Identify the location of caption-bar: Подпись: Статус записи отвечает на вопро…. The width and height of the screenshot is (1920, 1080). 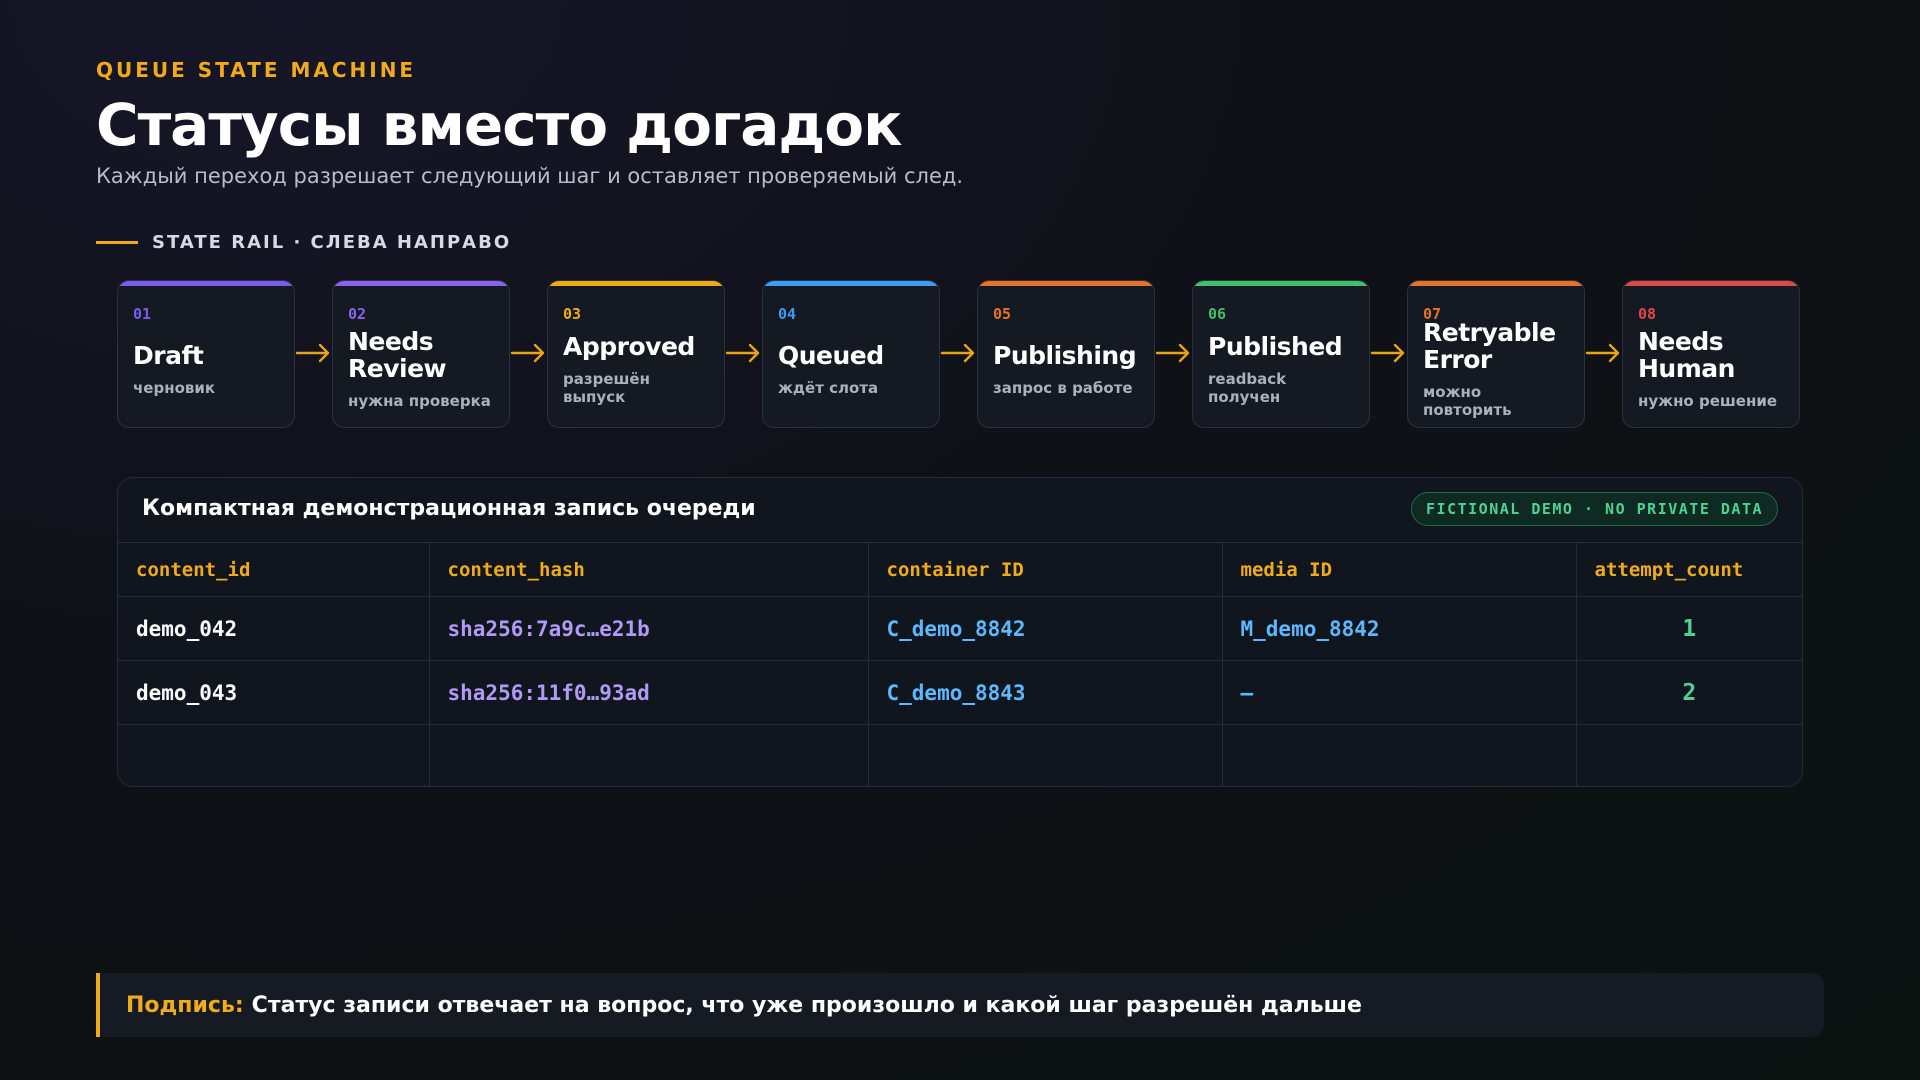
(960, 1005).